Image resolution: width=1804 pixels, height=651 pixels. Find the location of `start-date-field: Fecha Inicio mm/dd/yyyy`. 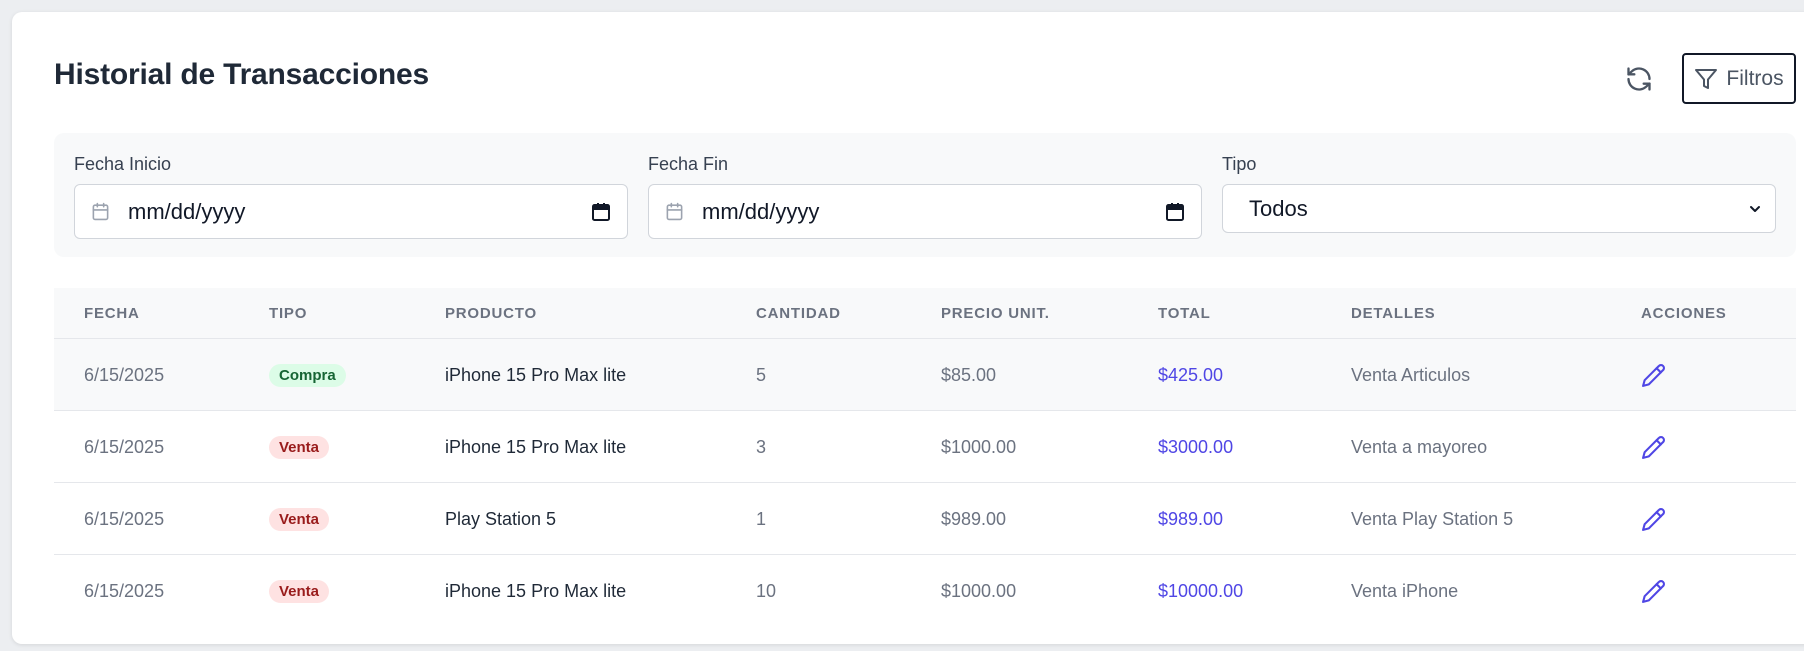

start-date-field: Fecha Inicio mm/dd/yyyy is located at coordinates (351, 196).